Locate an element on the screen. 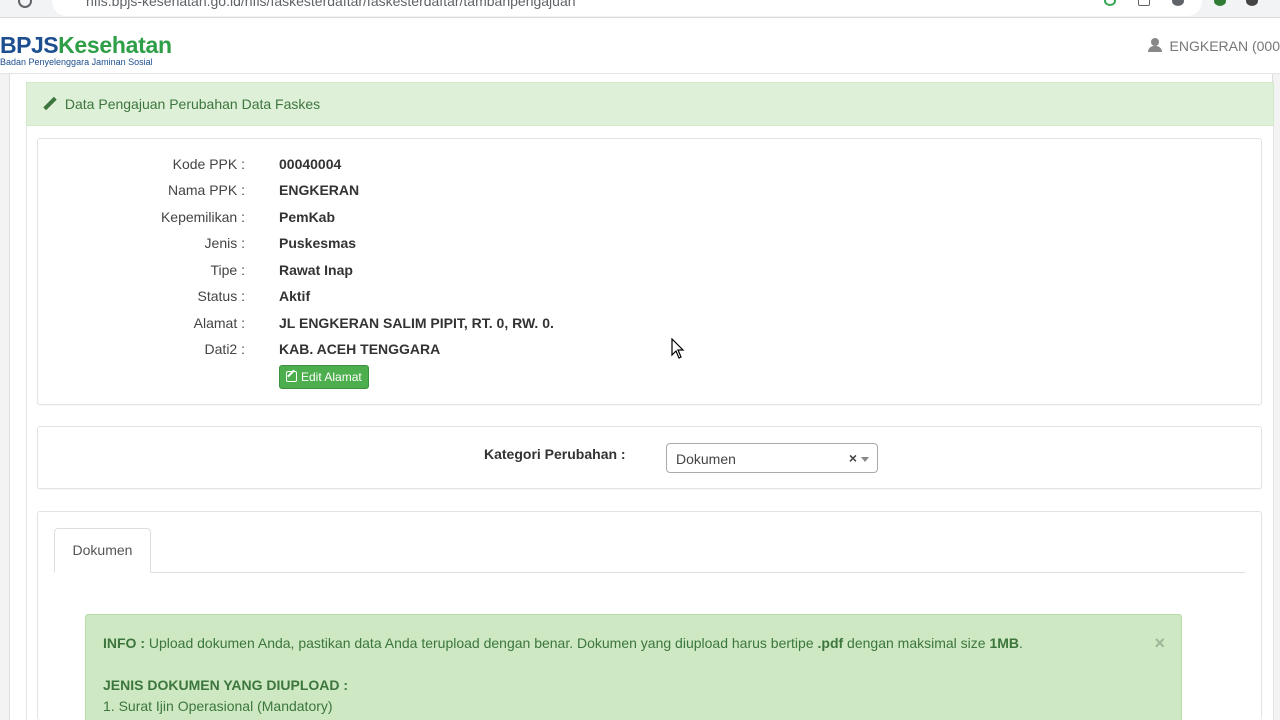 Image resolution: width=1280 pixels, height=720 pixels. chevron-down-icon is located at coordinates (865, 459).